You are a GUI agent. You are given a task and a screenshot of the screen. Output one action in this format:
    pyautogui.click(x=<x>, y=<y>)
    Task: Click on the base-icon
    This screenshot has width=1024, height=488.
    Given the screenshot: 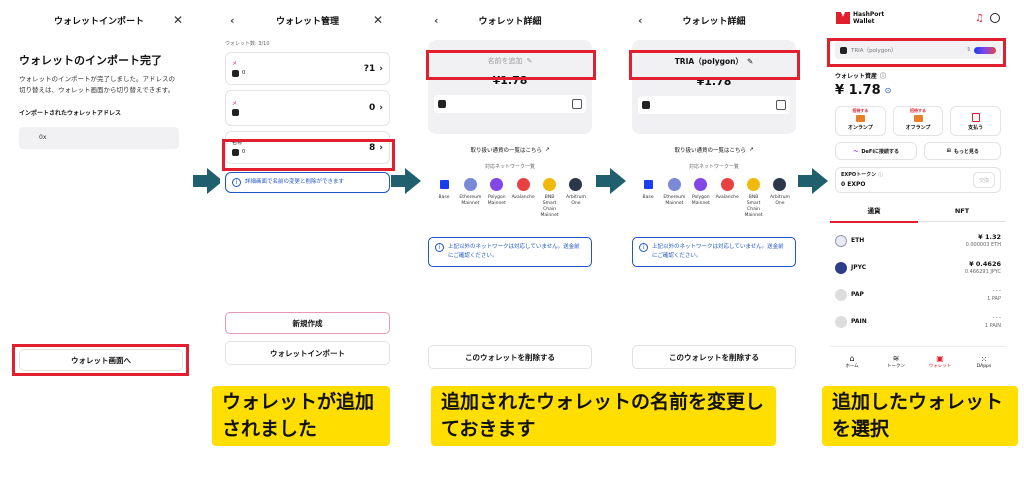 What is the action you would take?
    pyautogui.click(x=648, y=184)
    